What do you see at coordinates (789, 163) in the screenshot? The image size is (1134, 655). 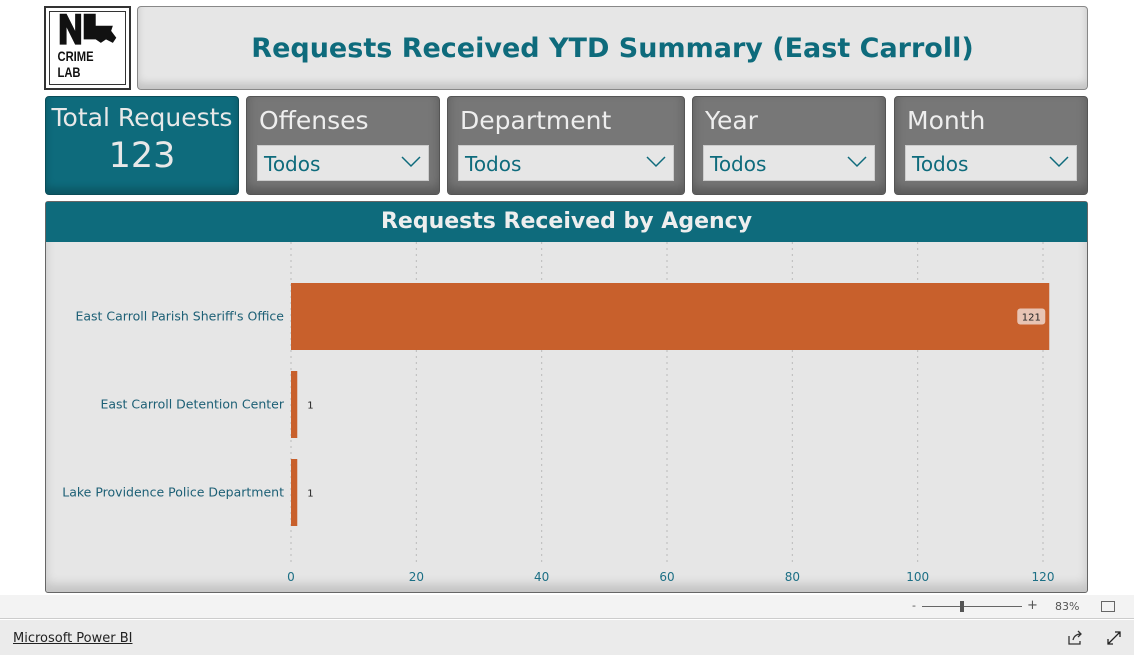 I see `year-dropdown: Todos` at bounding box center [789, 163].